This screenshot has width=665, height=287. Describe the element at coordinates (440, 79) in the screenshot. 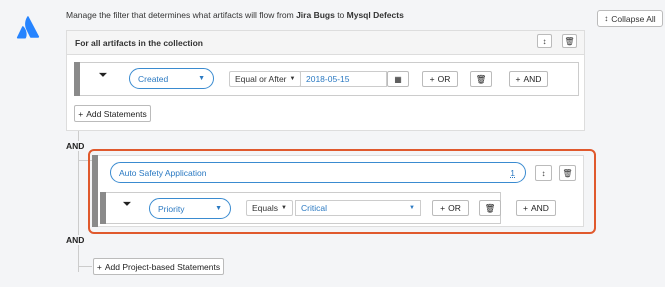

I see `or-button: + OR` at that location.